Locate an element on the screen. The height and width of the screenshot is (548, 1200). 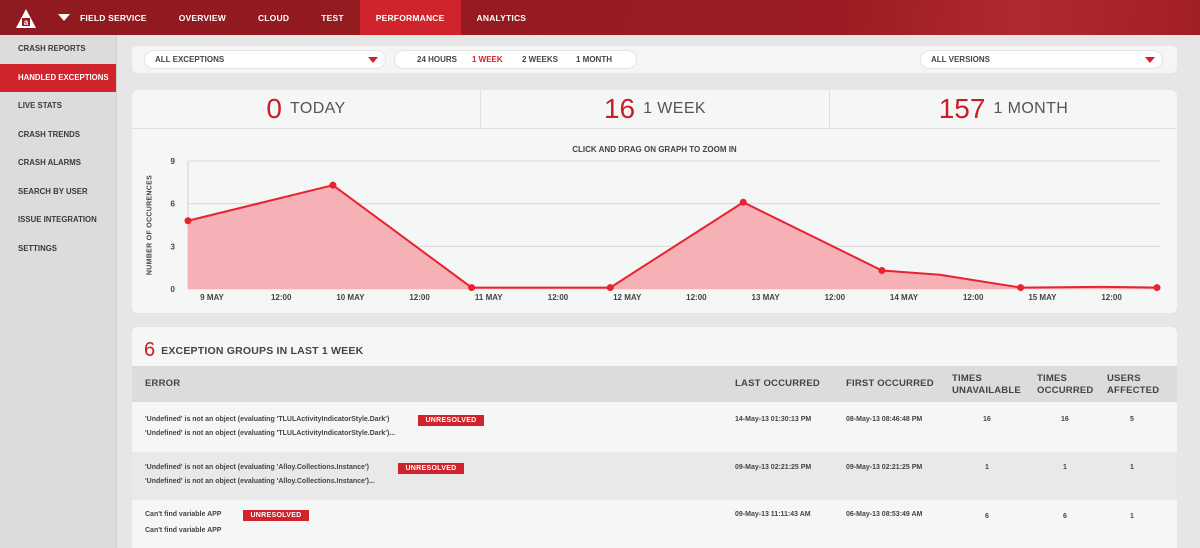
range-24-hours: 24 HOURS is located at coordinates (437, 59).